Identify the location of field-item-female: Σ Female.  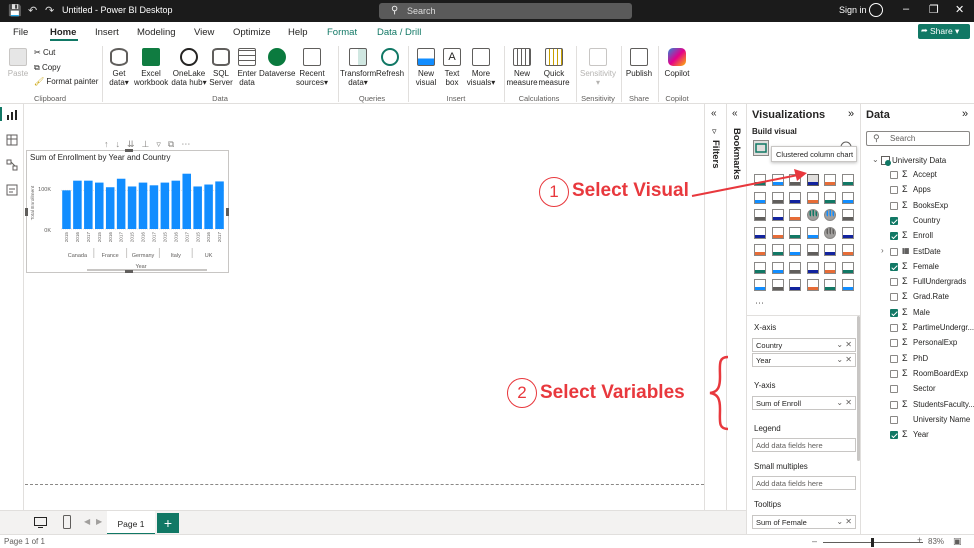
(932, 268).